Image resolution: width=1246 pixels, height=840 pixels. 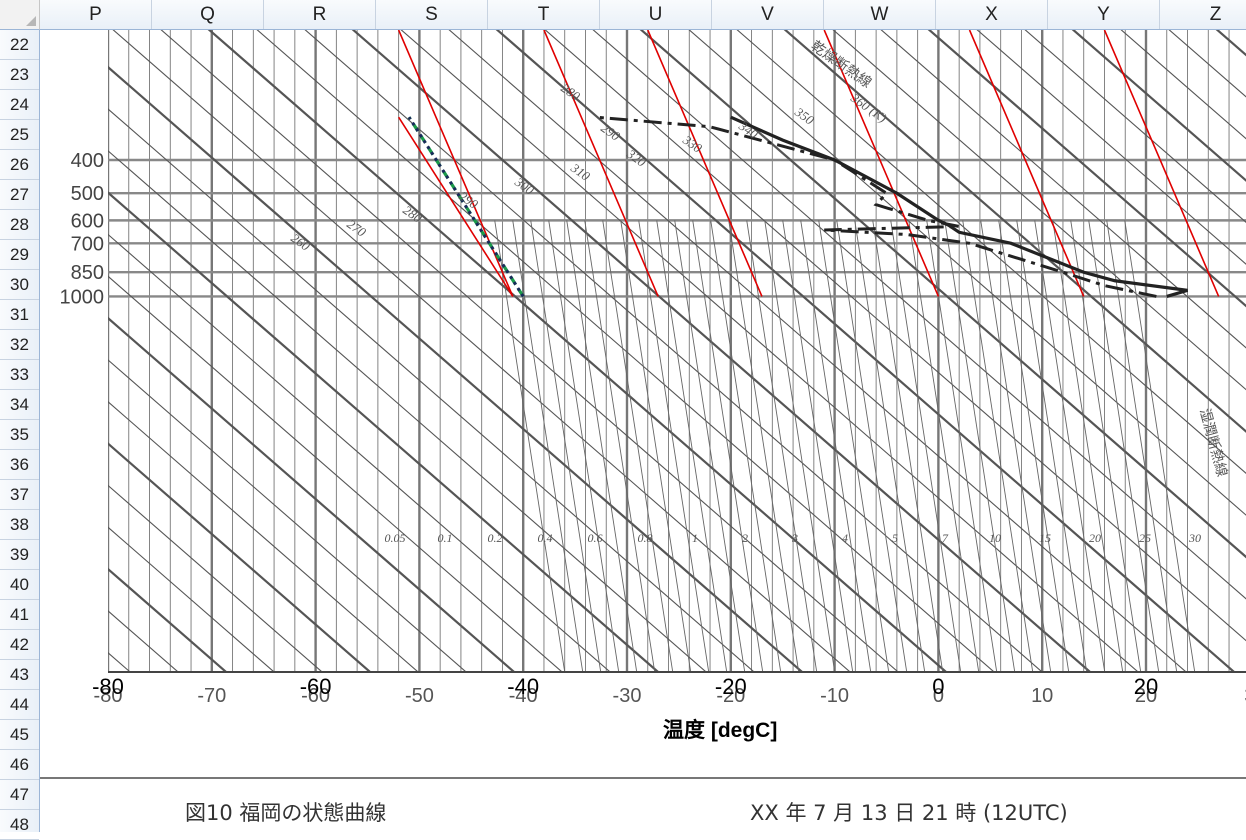 What do you see at coordinates (19, 225) in the screenshot?
I see `row-header-28: 28` at bounding box center [19, 225].